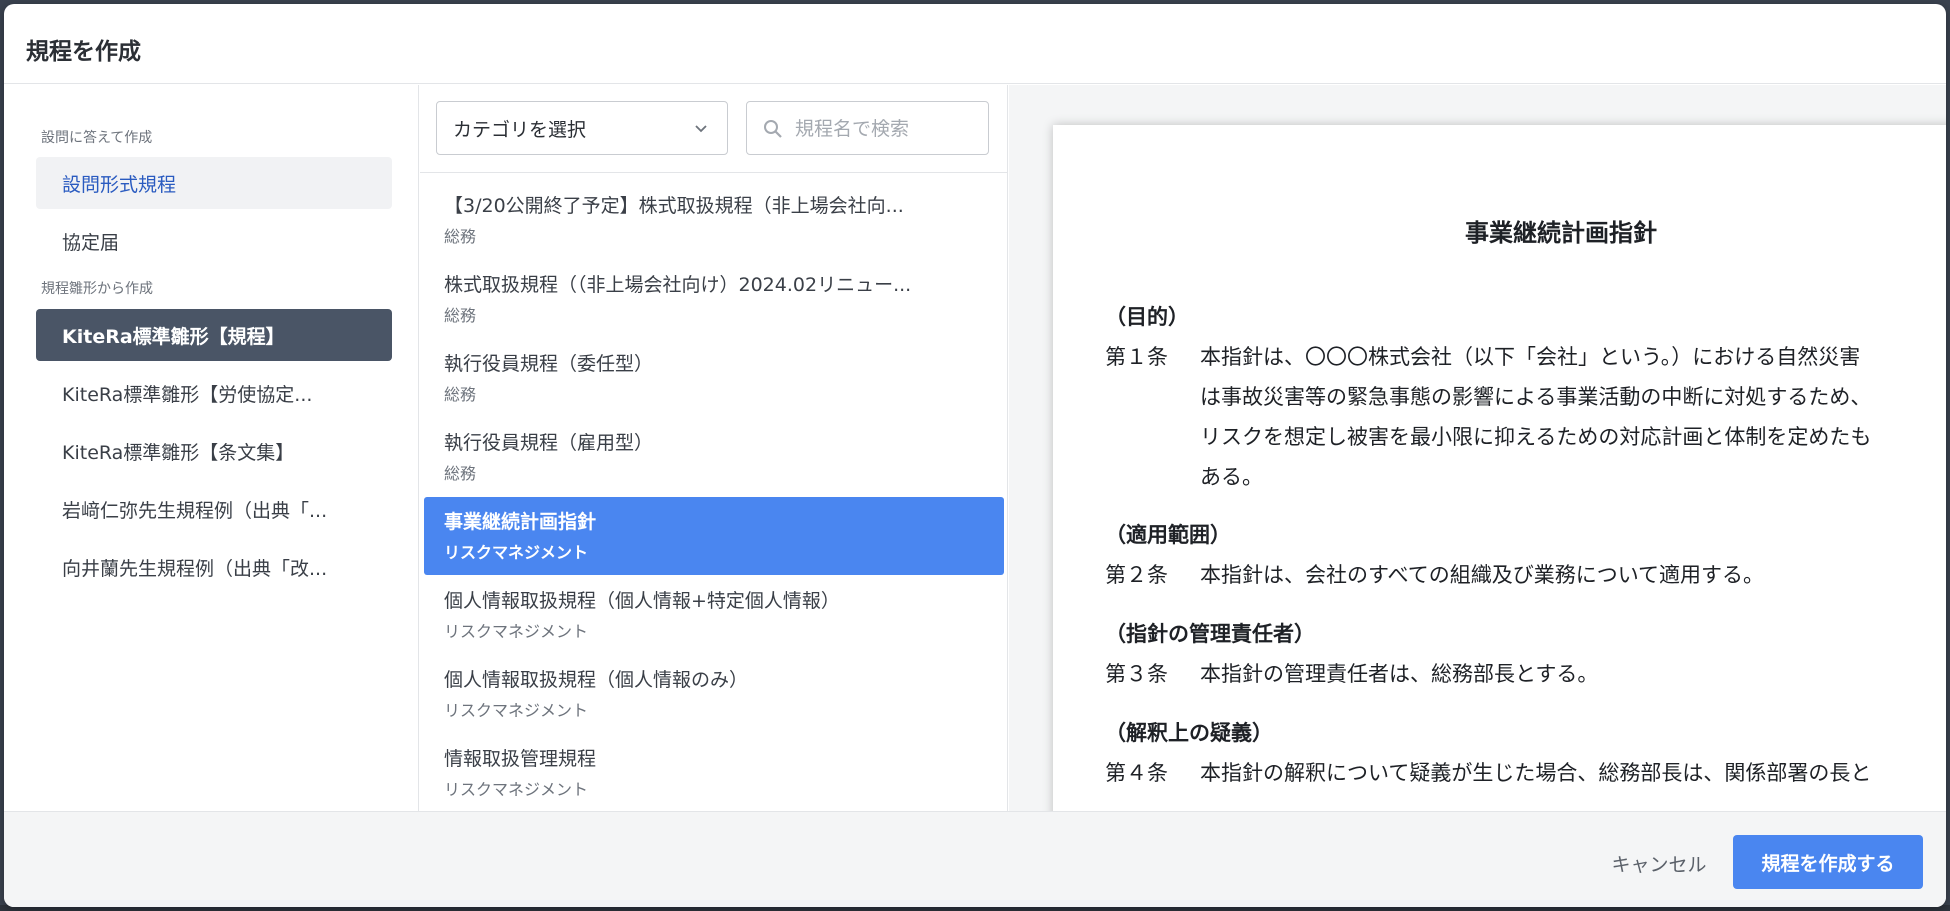 This screenshot has width=1950, height=911. I want to click on list-item: 株式取扱規程（（非上場会社向け）2024.02リニュー... 総務, so click(712, 299).